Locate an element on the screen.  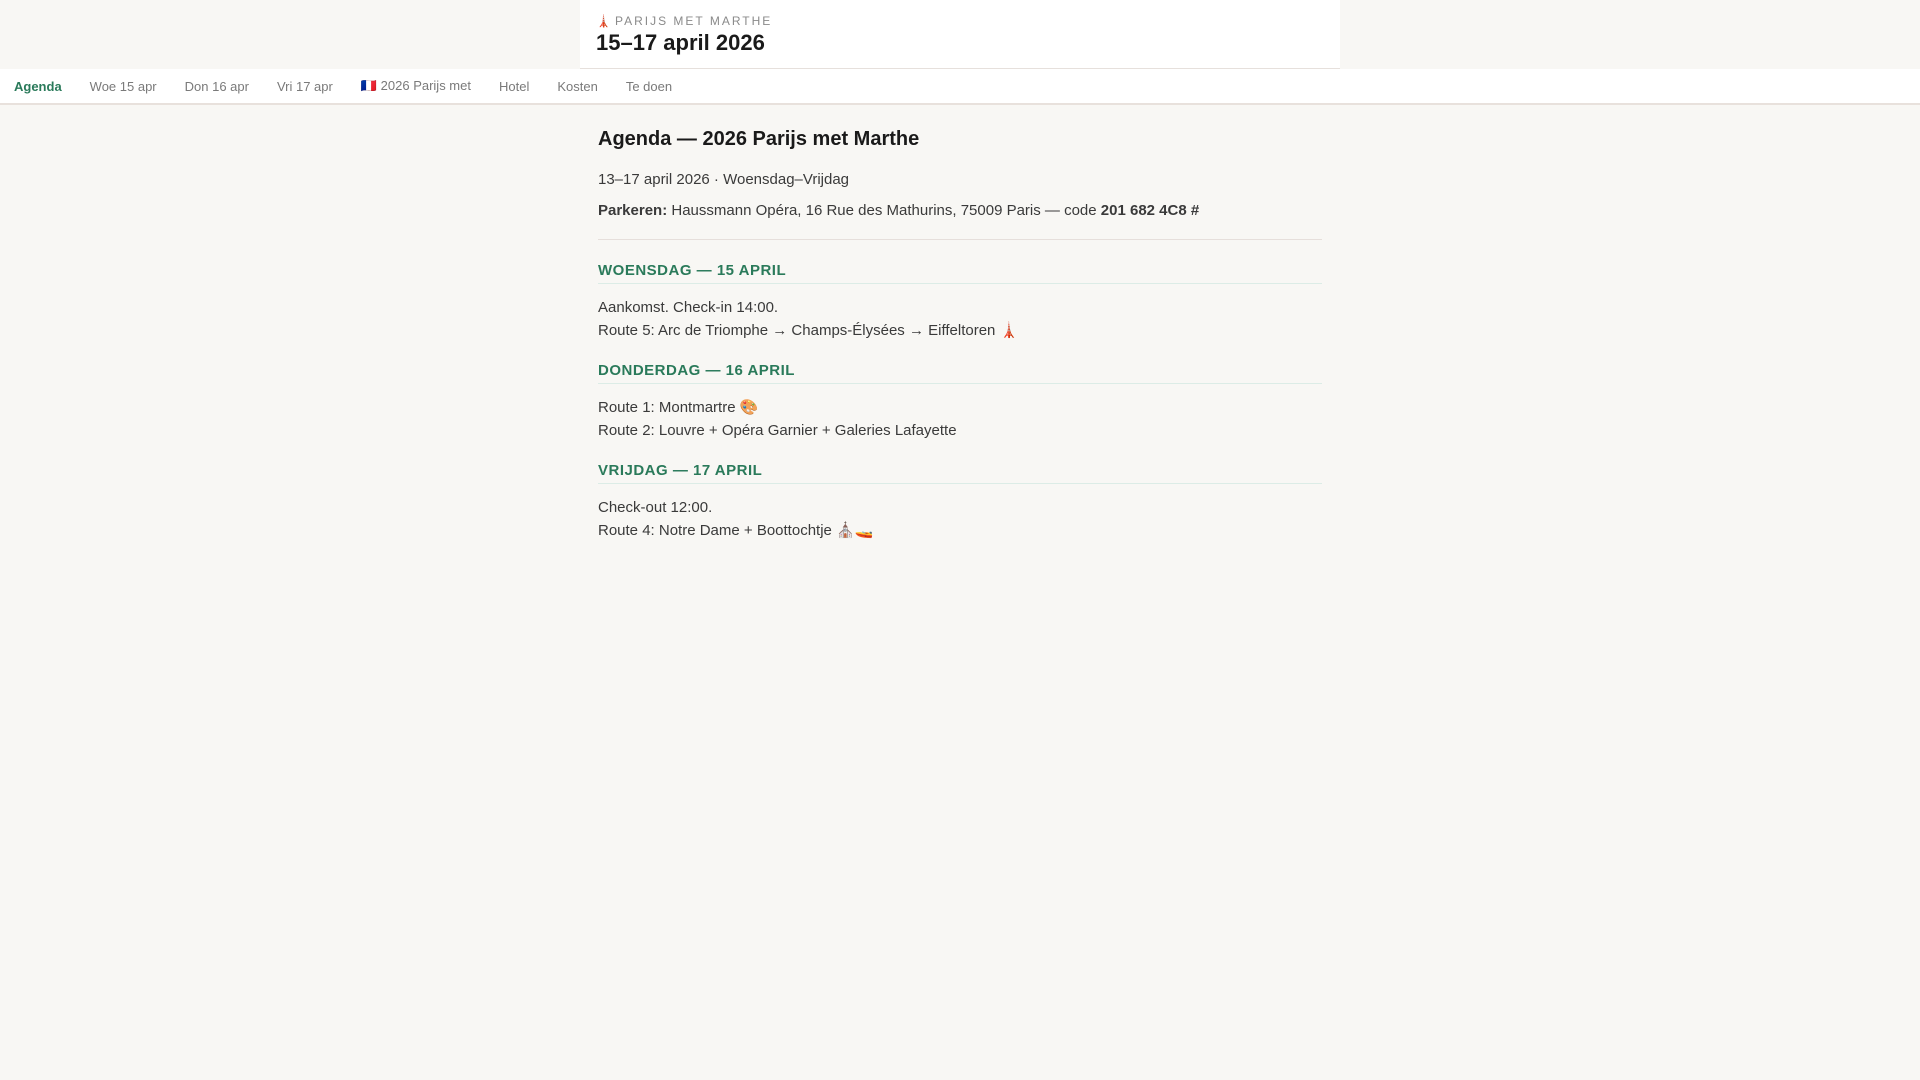
tab-agenda: Agenda is located at coordinates (38, 86).